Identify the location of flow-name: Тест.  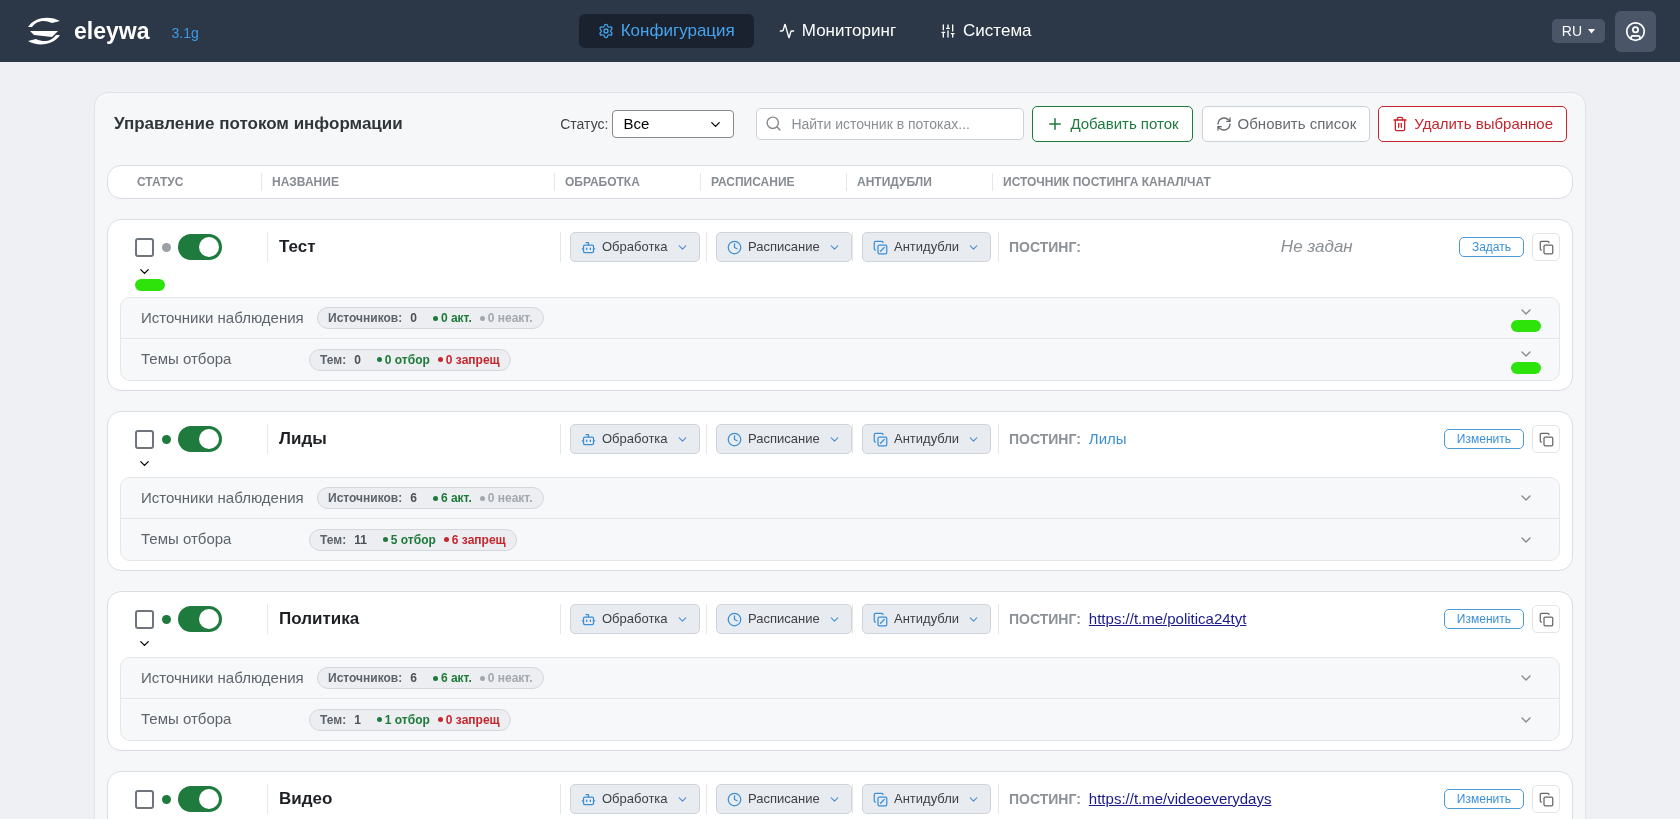
(297, 247).